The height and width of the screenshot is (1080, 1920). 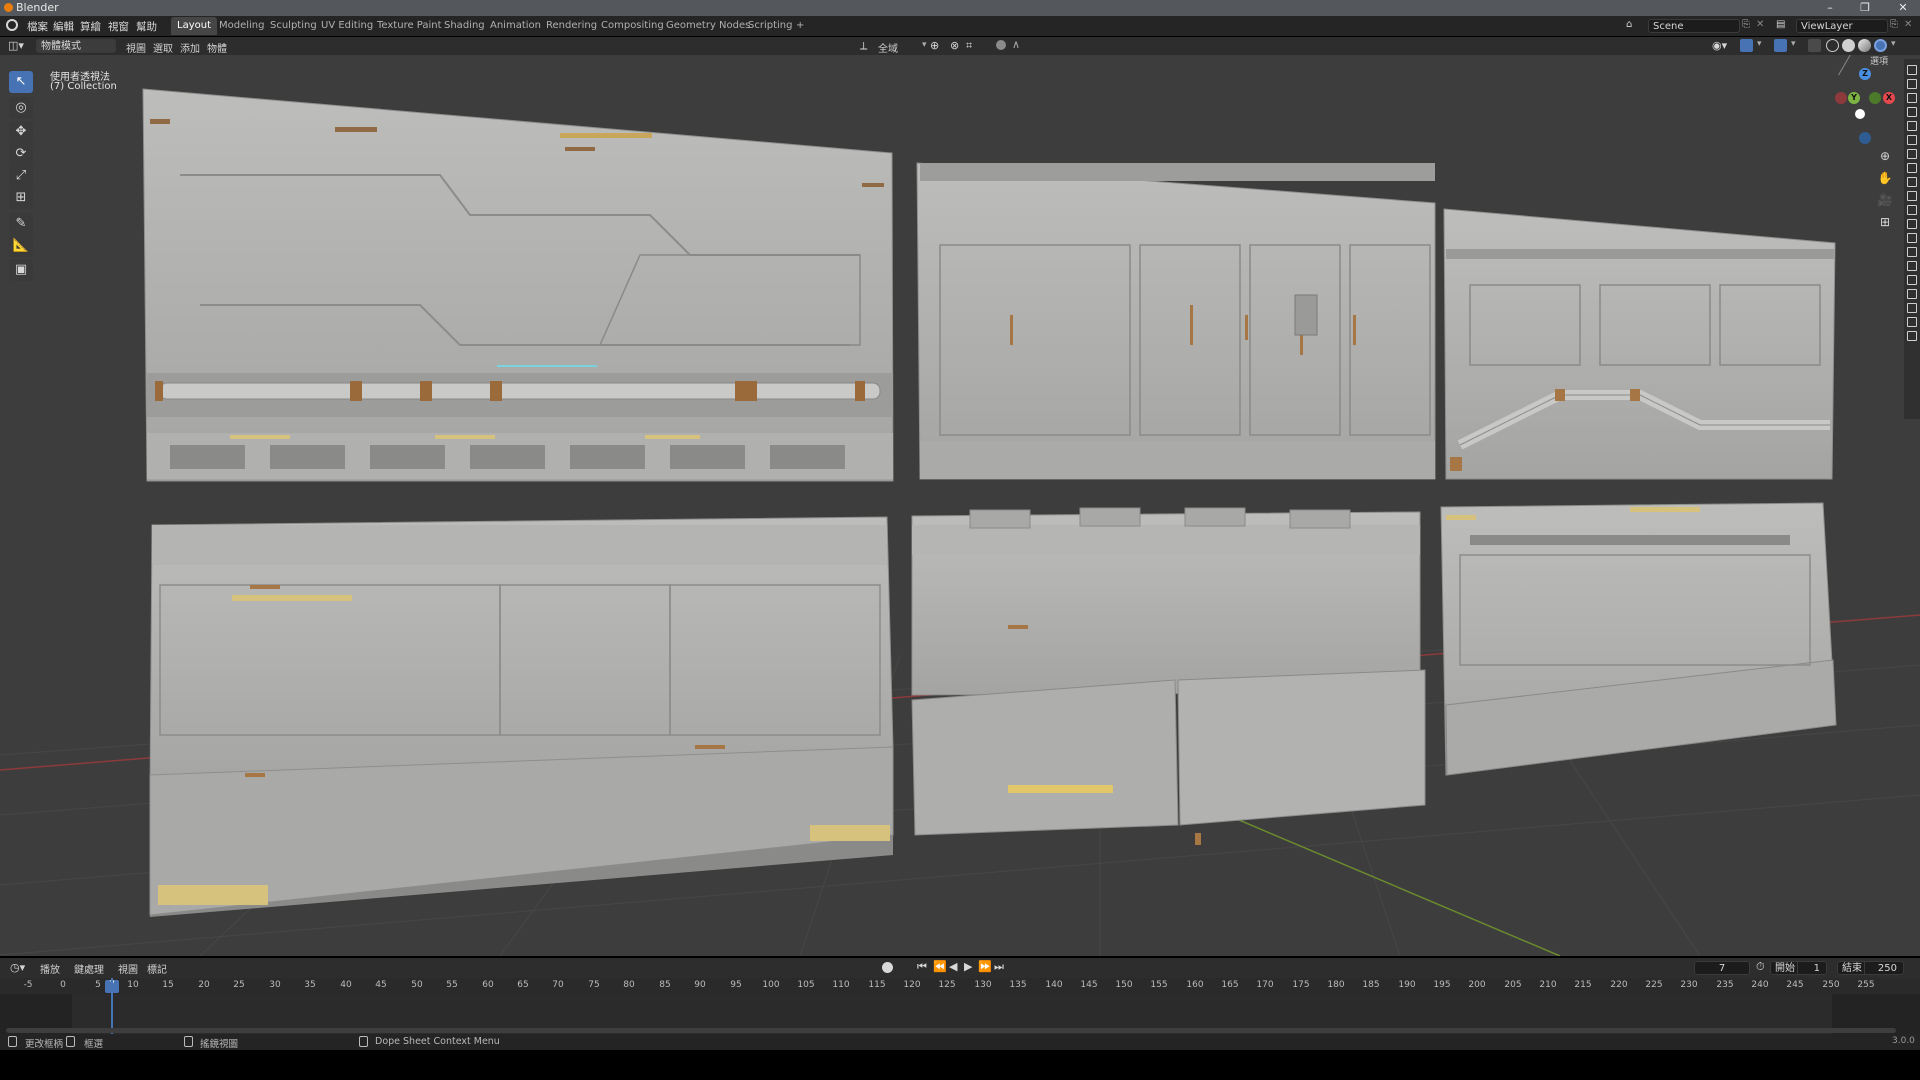 I want to click on gizmo-y-ball: Y, so click(x=1854, y=98).